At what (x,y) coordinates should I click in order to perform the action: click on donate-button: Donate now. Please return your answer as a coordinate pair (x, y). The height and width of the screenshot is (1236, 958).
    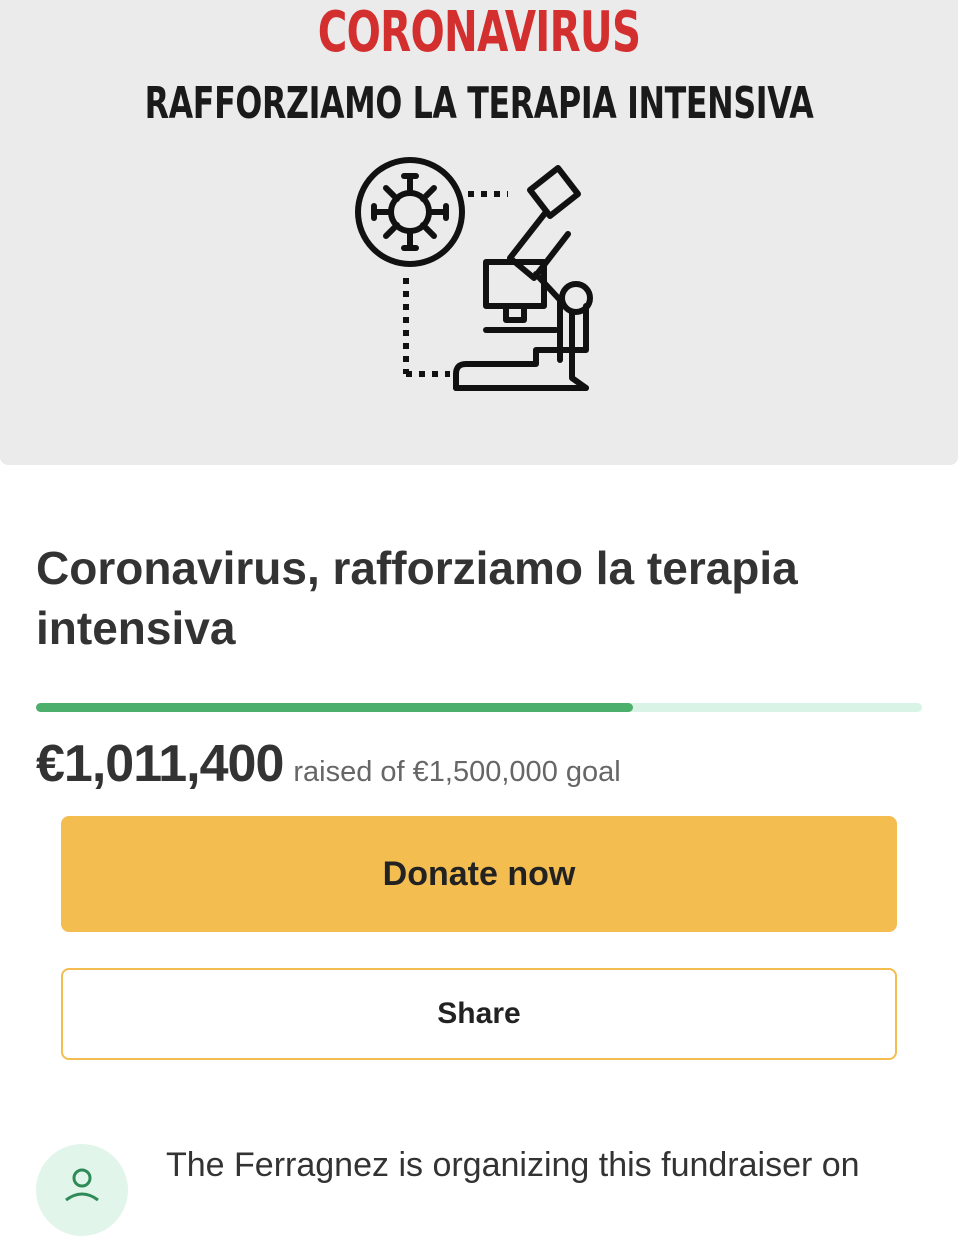
    Looking at the image, I should click on (479, 874).